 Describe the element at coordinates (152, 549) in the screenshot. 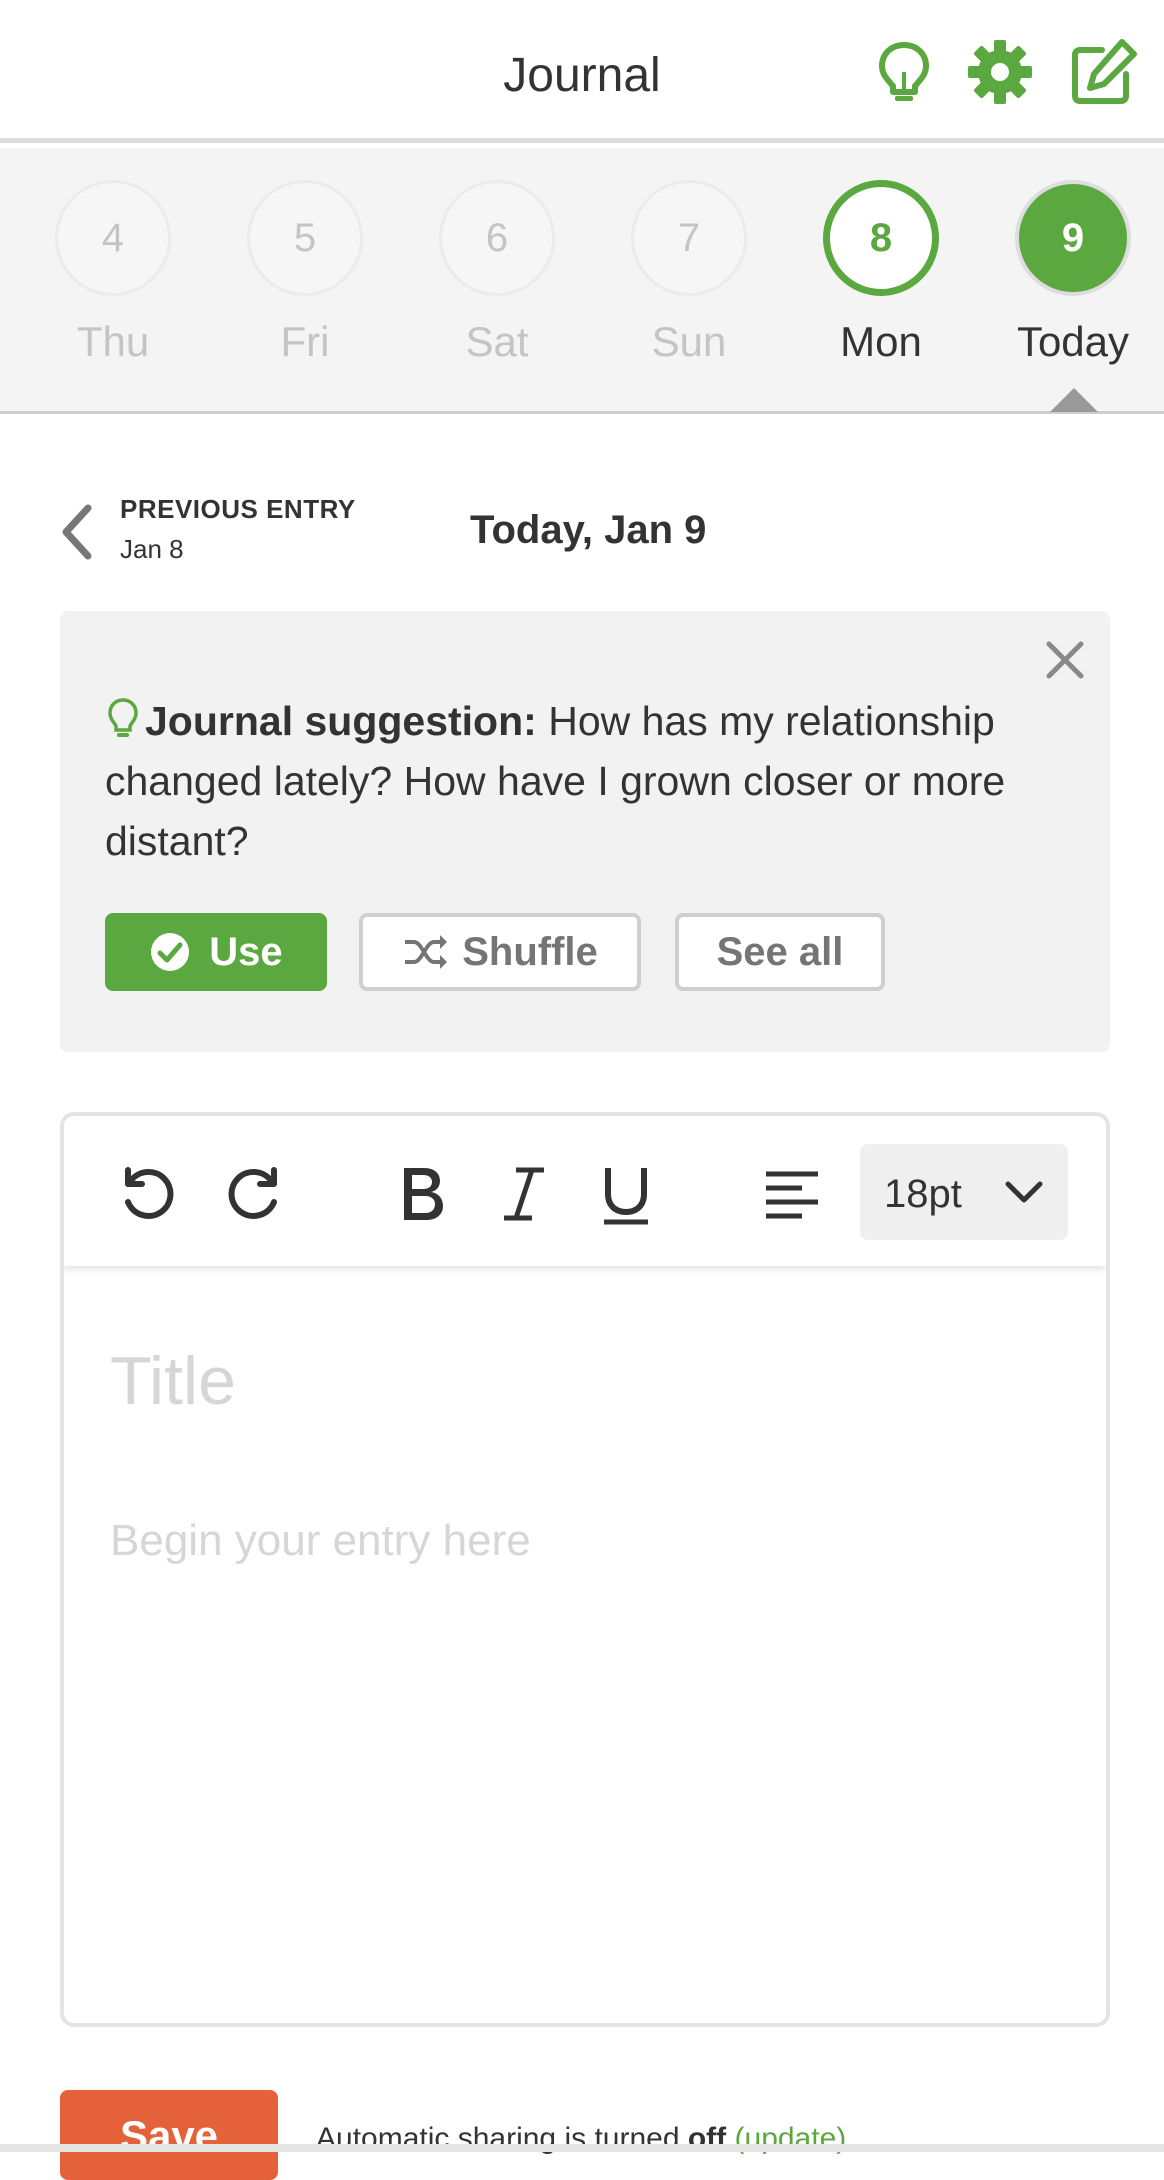

I see `previous-entry-date: Jan 8` at that location.